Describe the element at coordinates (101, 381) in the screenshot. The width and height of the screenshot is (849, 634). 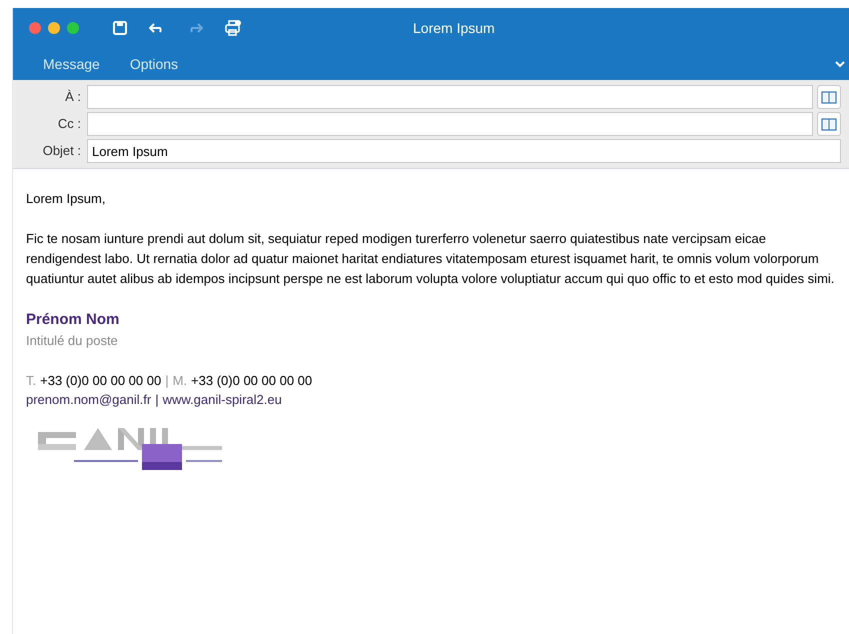
I see `phone-number: +33 (0)0 00 00 00 00` at that location.